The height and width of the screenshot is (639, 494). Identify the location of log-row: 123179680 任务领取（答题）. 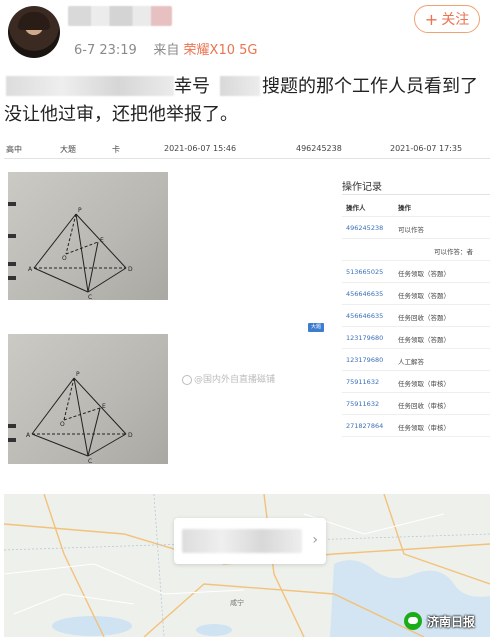
(416, 338).